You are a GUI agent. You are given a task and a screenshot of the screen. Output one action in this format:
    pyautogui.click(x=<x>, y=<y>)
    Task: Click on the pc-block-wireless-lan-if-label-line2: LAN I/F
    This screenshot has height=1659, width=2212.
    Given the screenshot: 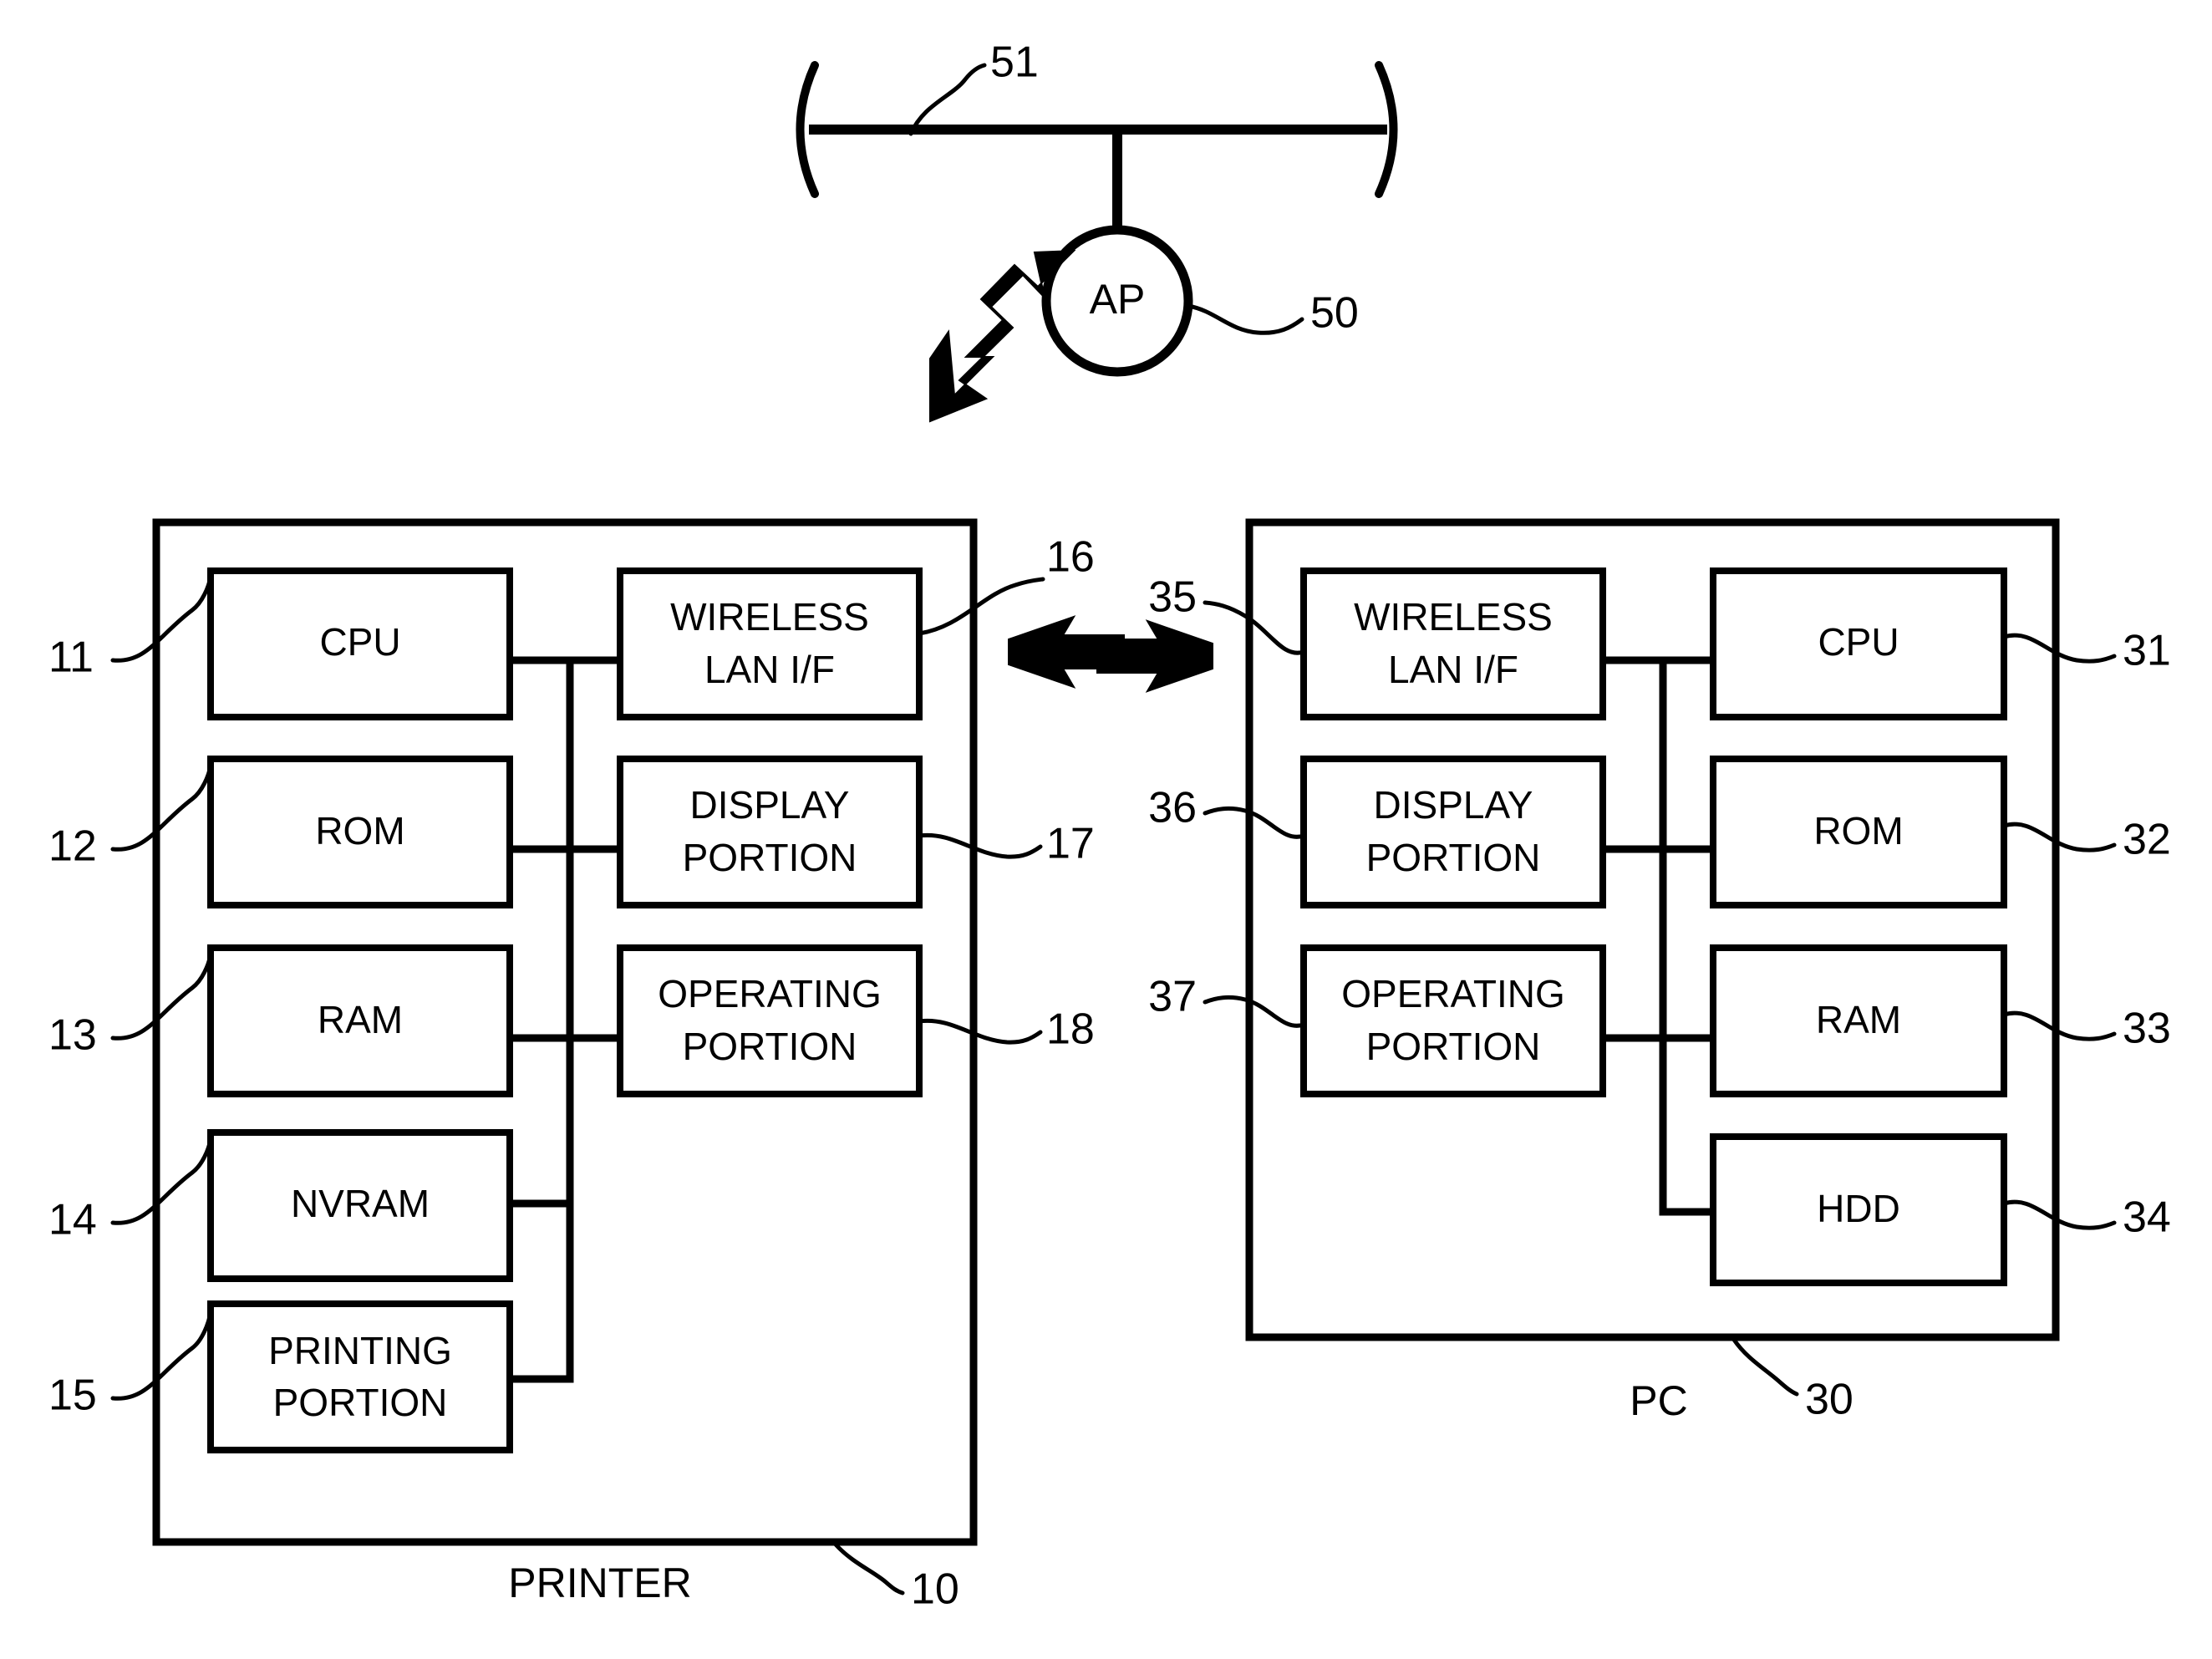 What is the action you would take?
    pyautogui.click(x=1453, y=669)
    